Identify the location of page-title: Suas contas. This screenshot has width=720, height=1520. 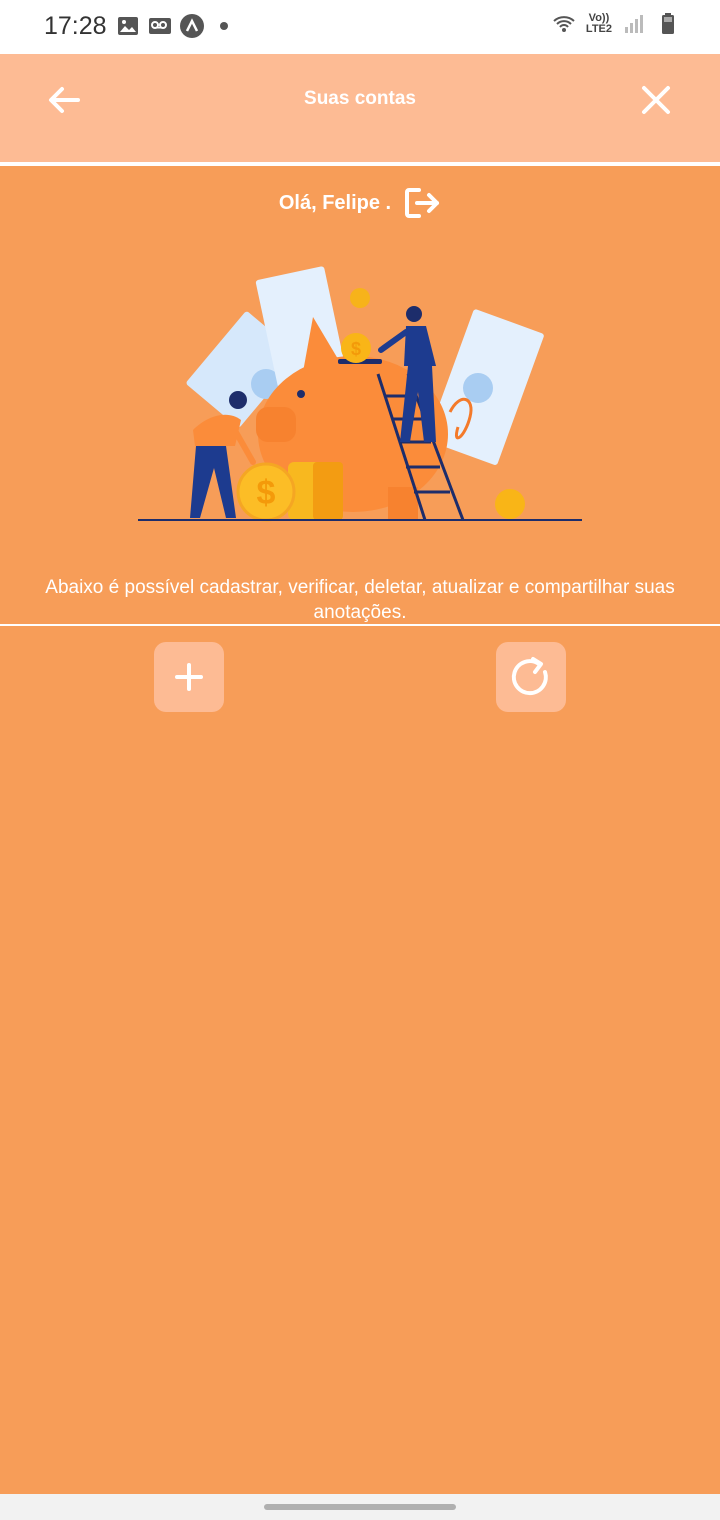
(360, 98).